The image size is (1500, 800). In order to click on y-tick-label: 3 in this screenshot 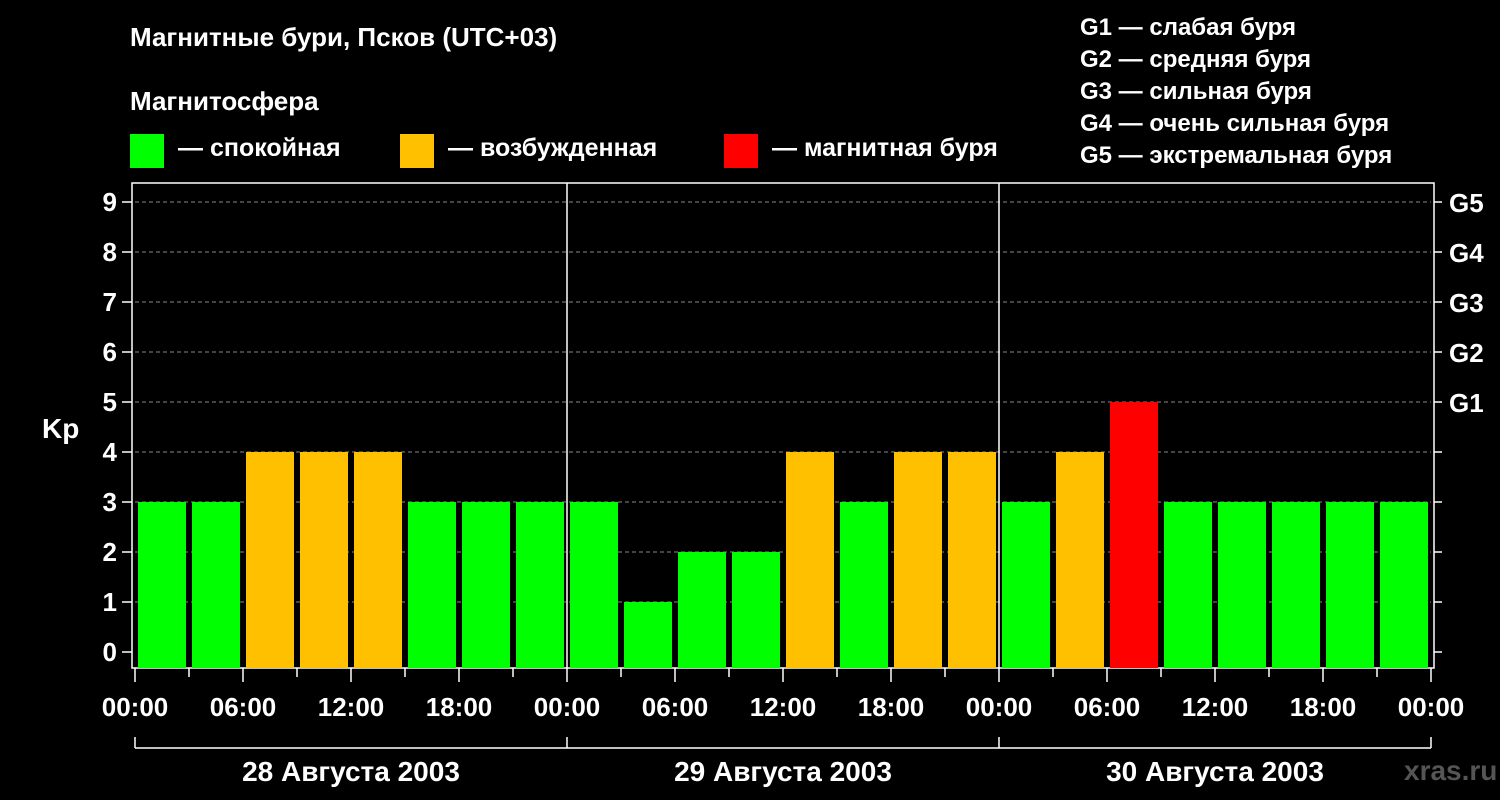, I will do `click(110, 502)`.